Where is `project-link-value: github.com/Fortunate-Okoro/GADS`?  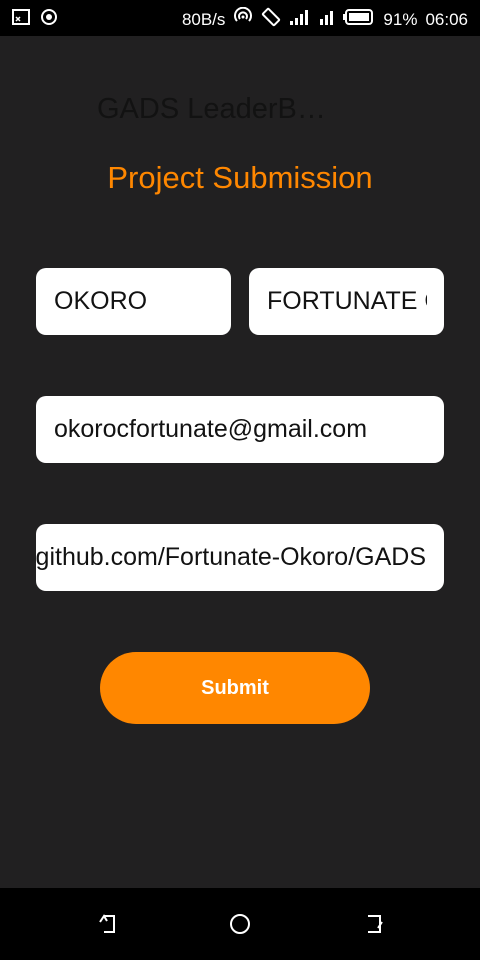 project-link-value: github.com/Fortunate-Okoro/GADS is located at coordinates (231, 557).